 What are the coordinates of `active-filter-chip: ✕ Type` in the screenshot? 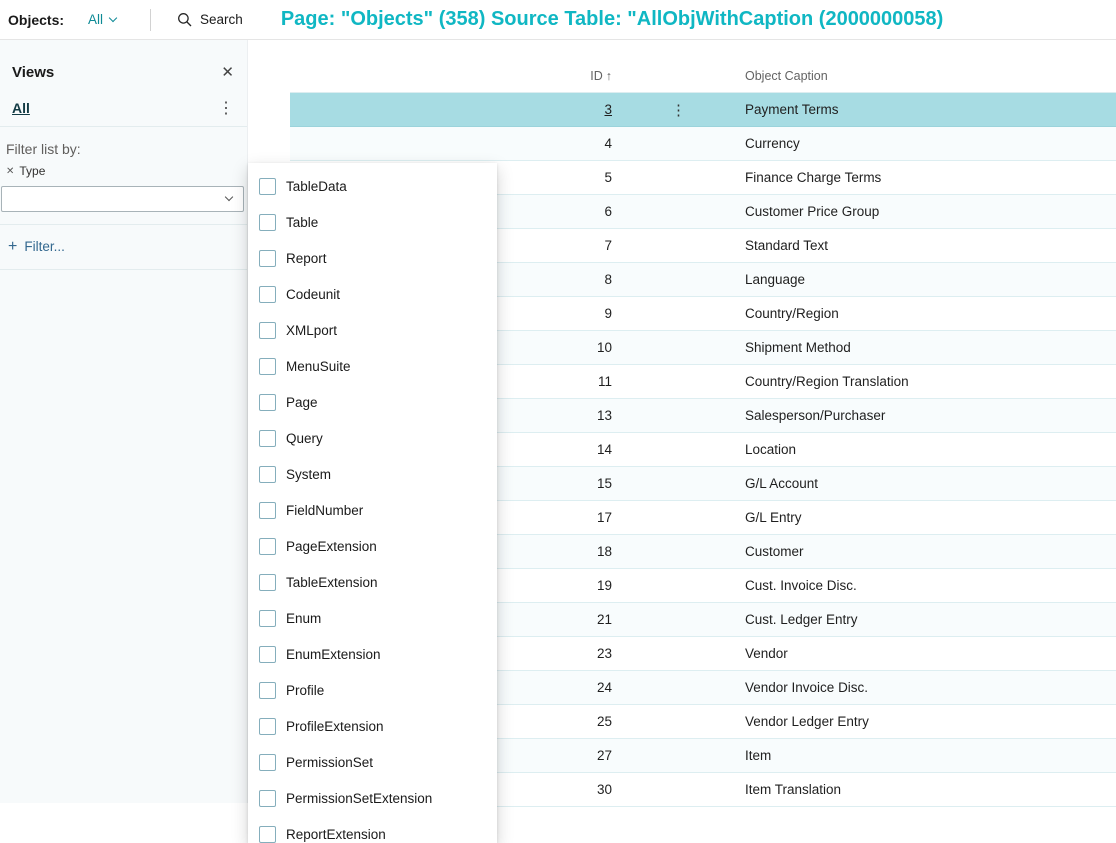 It's located at (123, 173).